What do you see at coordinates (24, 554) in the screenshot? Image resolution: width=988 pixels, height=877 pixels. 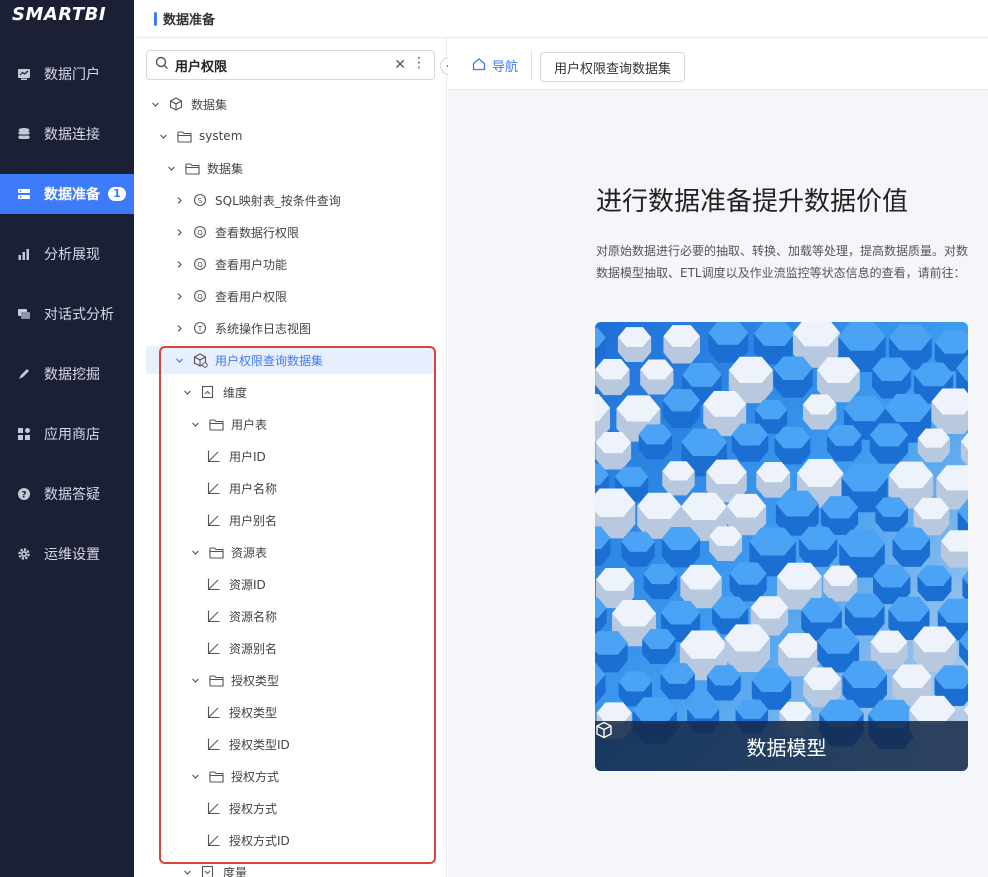 I see `gear-icon` at bounding box center [24, 554].